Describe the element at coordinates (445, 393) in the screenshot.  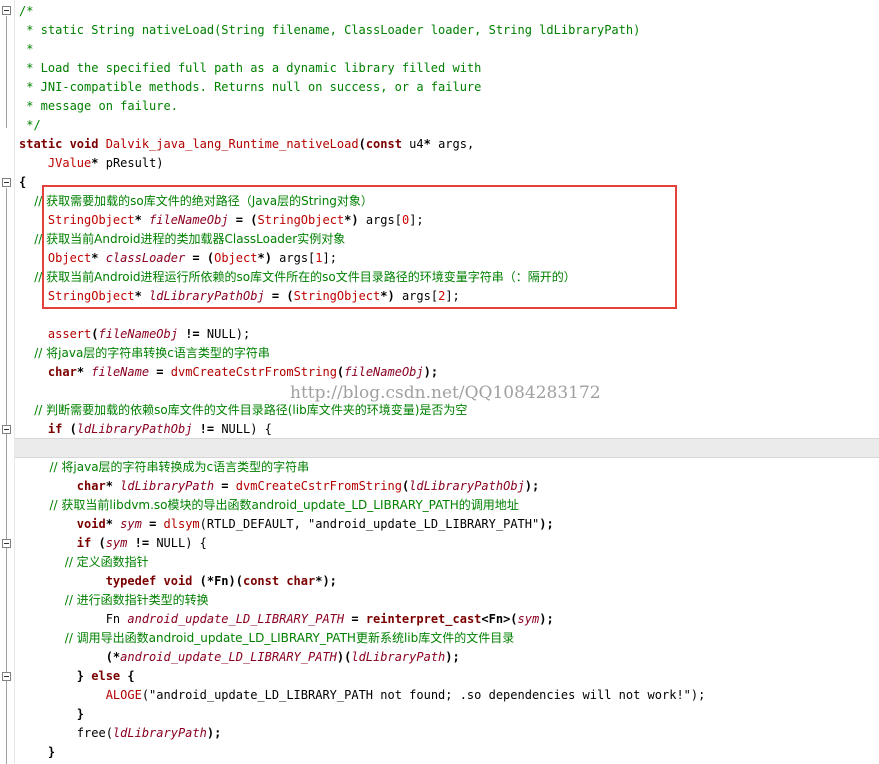
I see `watermark-text: http://blog.csdn.net/QQ1084283172` at that location.